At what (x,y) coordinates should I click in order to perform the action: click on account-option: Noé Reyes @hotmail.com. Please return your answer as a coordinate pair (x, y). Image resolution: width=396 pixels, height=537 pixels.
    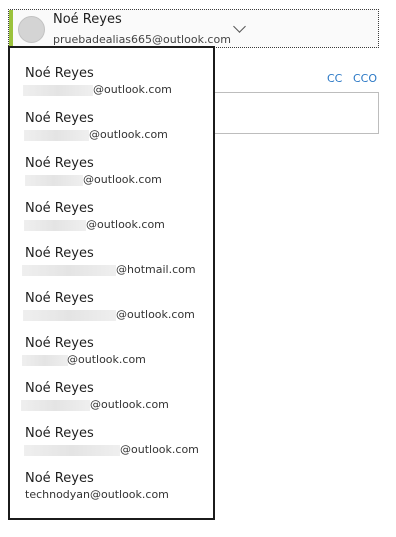
    Looking at the image, I should click on (116, 267).